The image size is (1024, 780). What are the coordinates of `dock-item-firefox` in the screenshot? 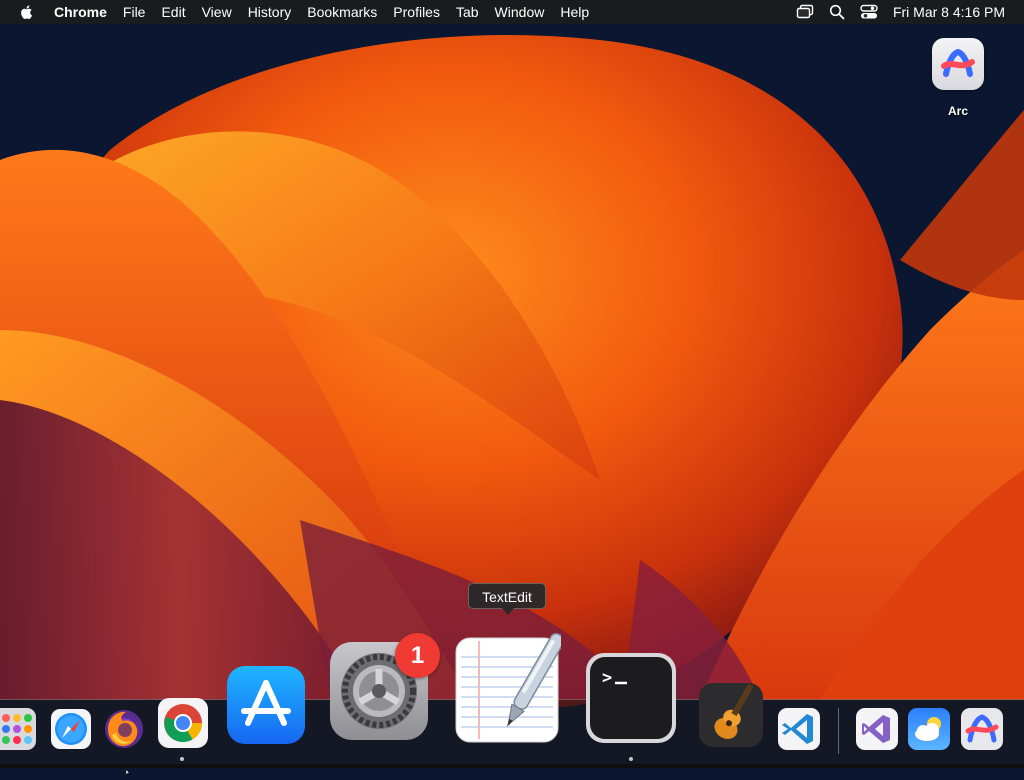 It's located at (124, 729).